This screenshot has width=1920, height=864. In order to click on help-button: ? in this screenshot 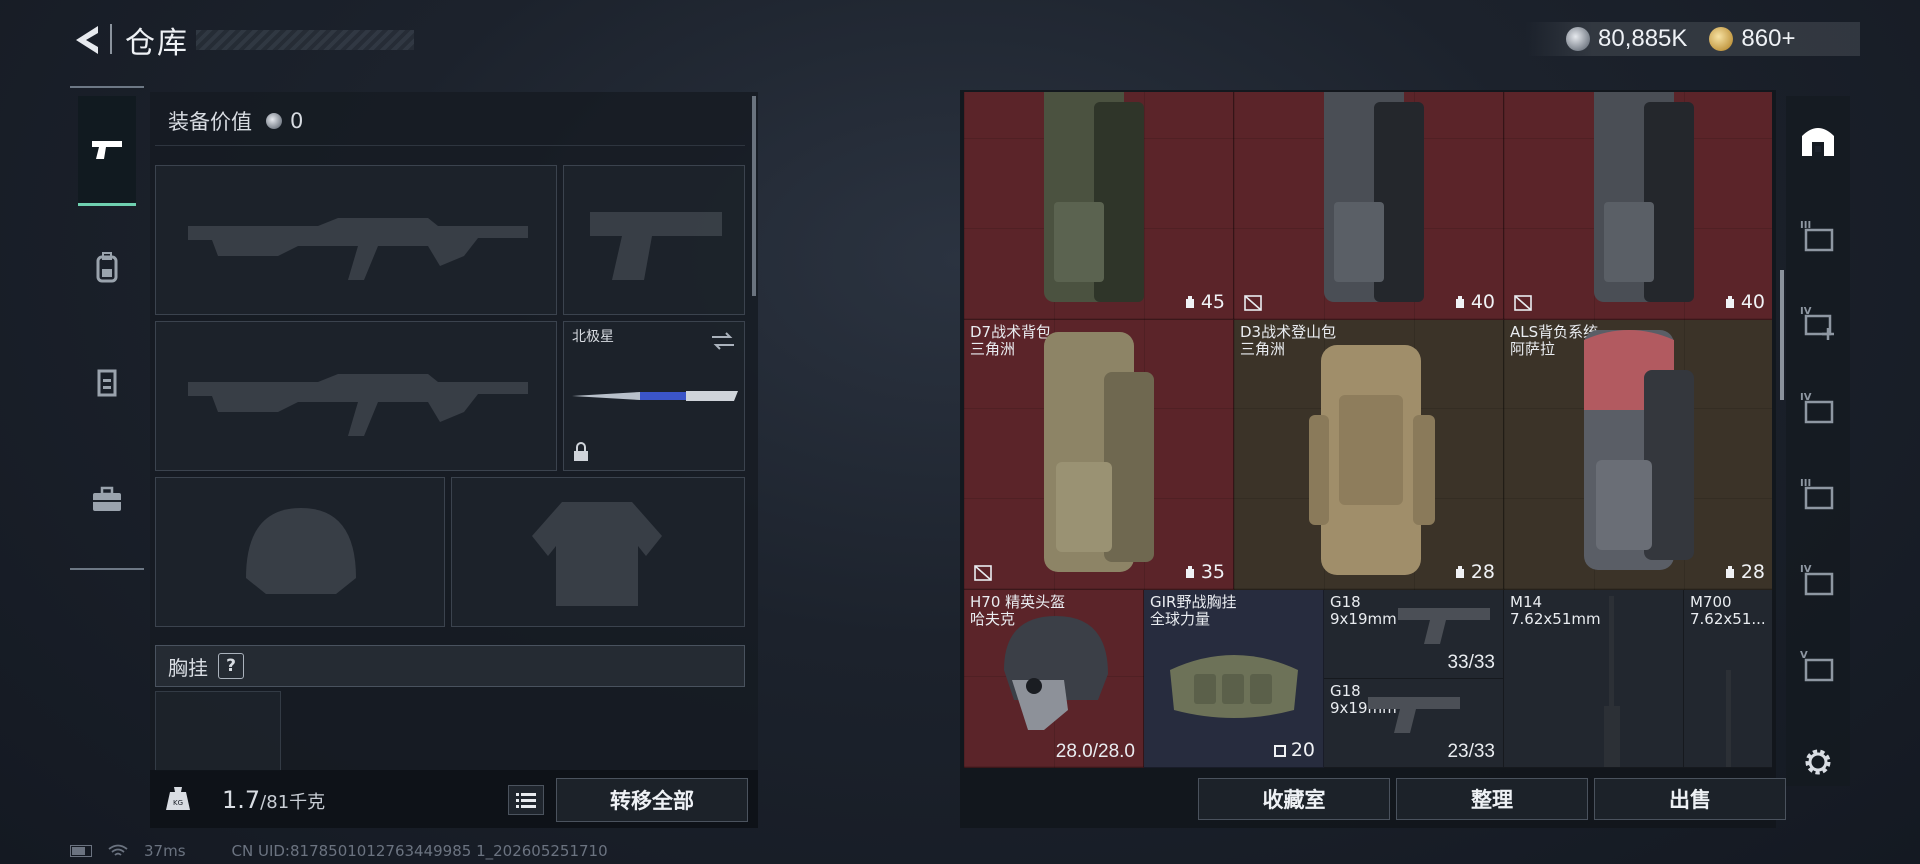, I will do `click(231, 666)`.